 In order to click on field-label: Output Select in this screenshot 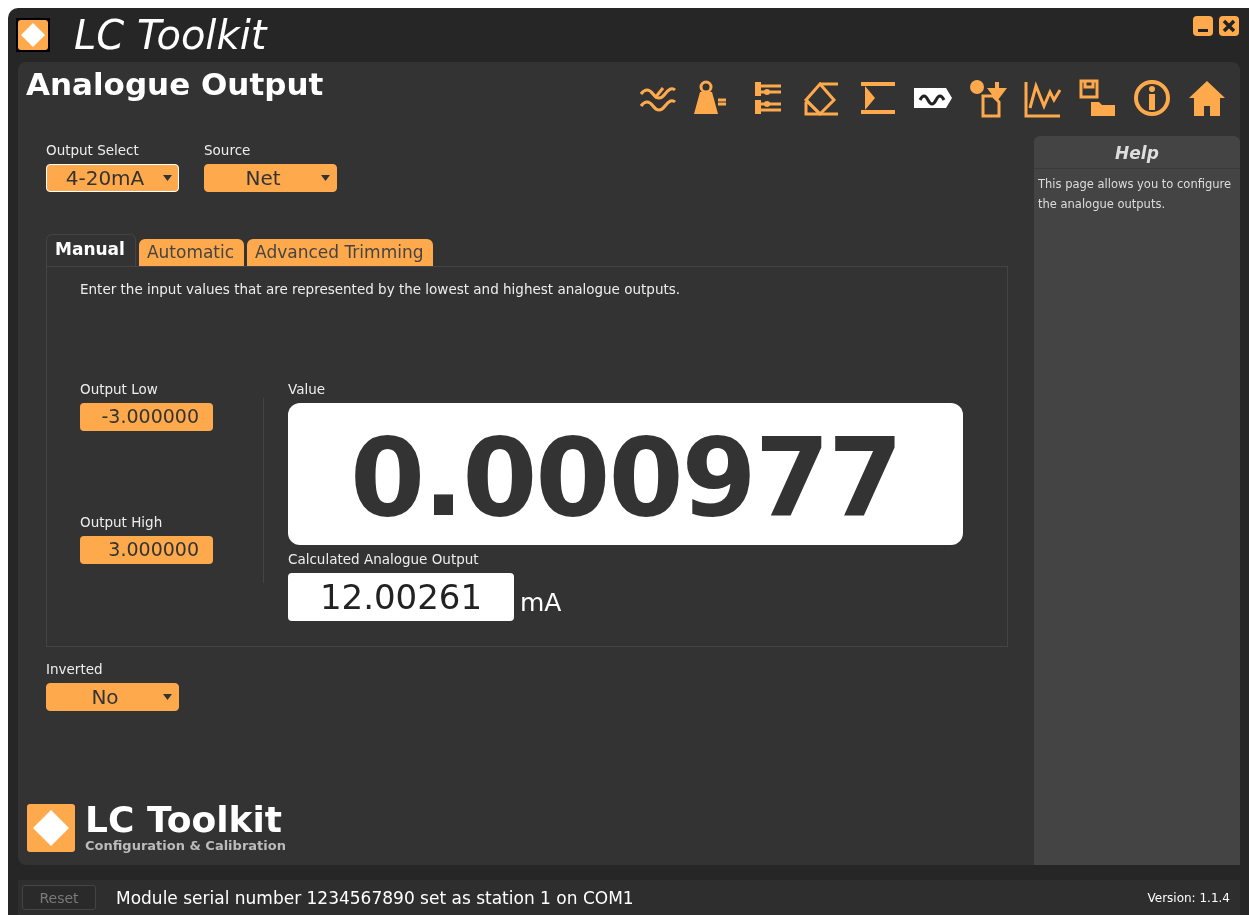, I will do `click(93, 150)`.